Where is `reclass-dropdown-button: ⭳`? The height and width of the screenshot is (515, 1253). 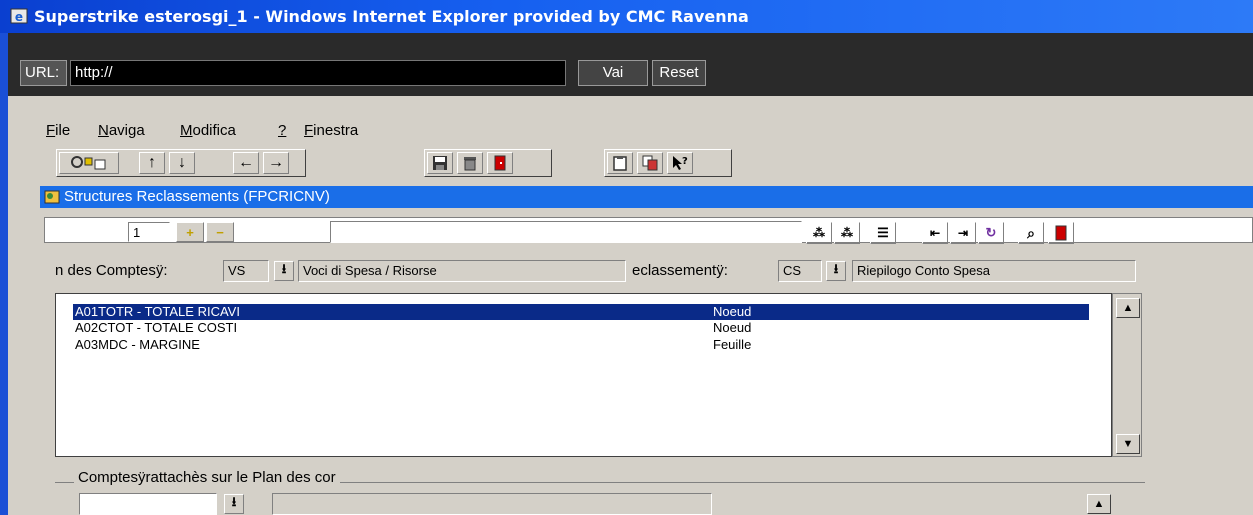
reclass-dropdown-button: ⭳ is located at coordinates (836, 271).